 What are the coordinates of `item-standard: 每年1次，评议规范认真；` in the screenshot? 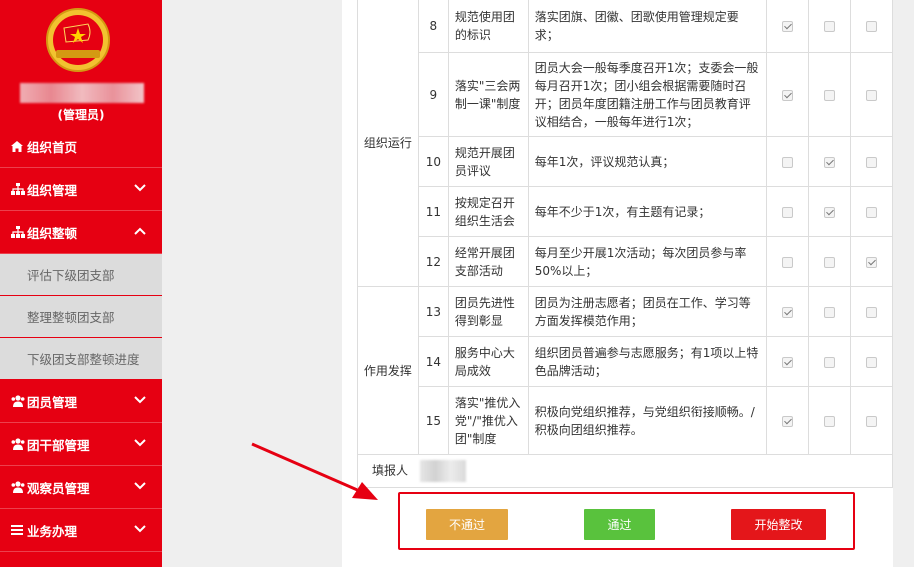 It's located at (647, 161).